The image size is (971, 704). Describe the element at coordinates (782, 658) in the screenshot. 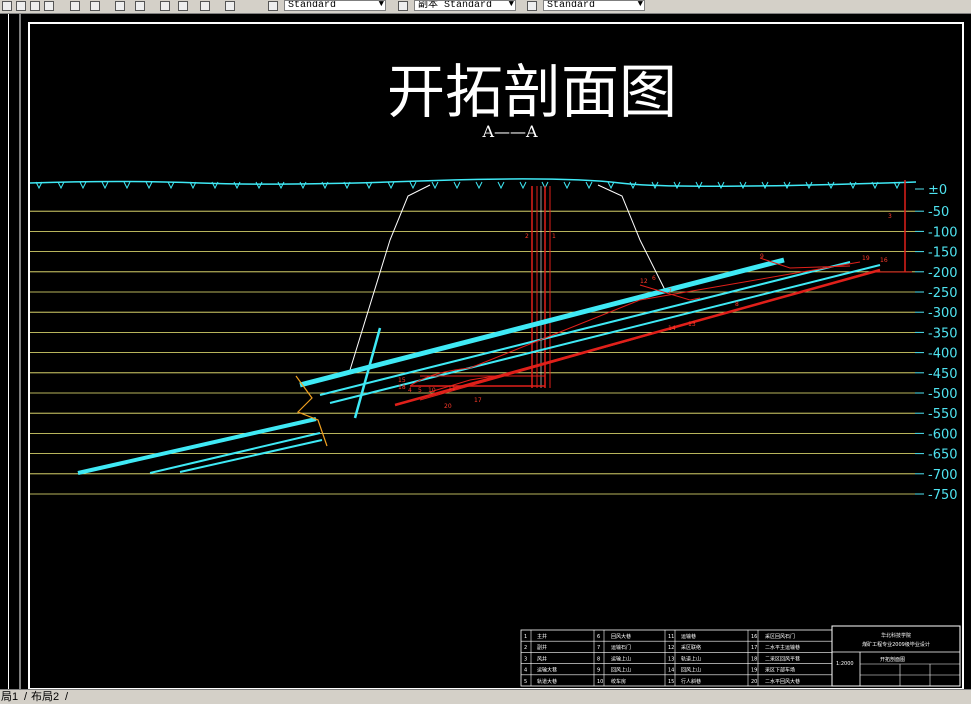

I see `legend-cell: 二采区回风平巷` at that location.